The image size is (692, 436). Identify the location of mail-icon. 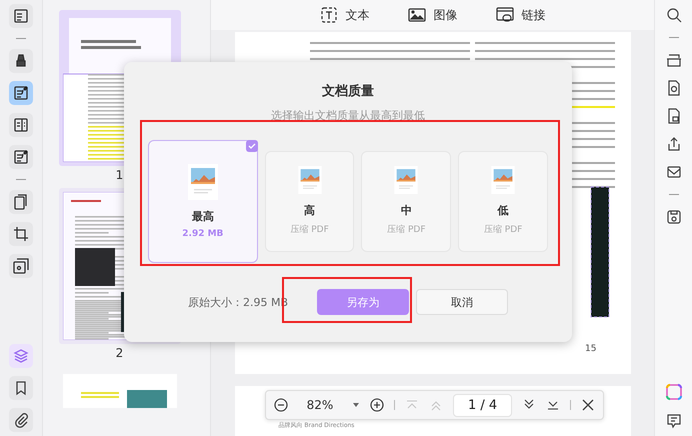
(674, 172).